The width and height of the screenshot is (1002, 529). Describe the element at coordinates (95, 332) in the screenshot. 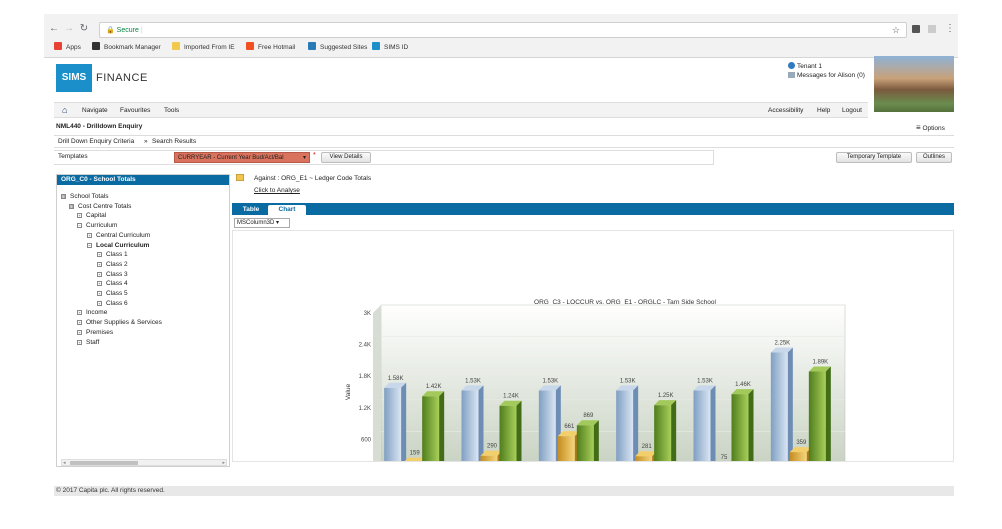

I see `tree-item: + Premises` at that location.